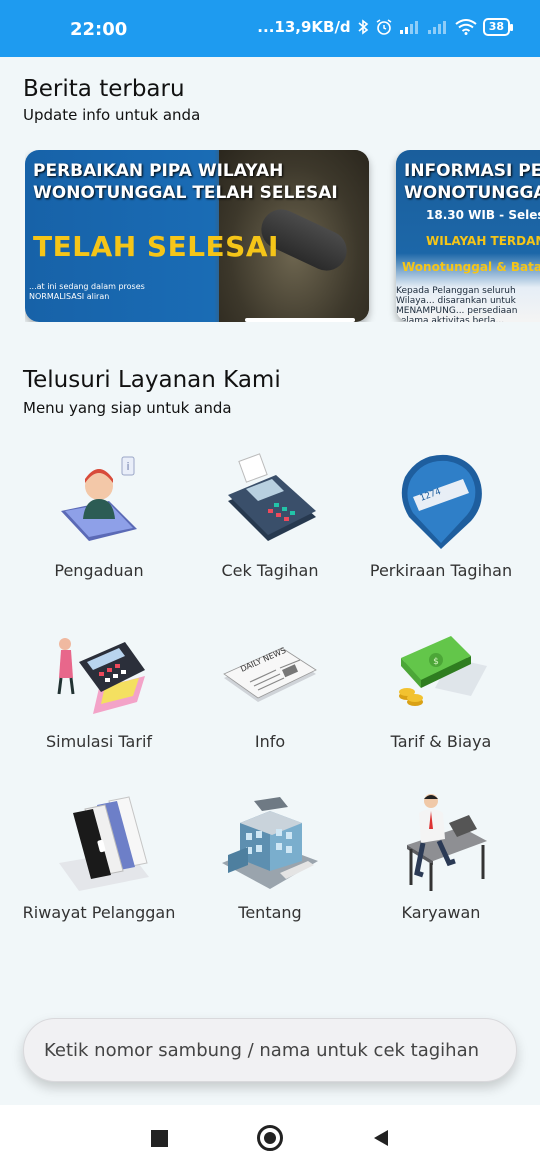 The image size is (540, 1170). What do you see at coordinates (270, 843) in the screenshot?
I see `building-icon` at bounding box center [270, 843].